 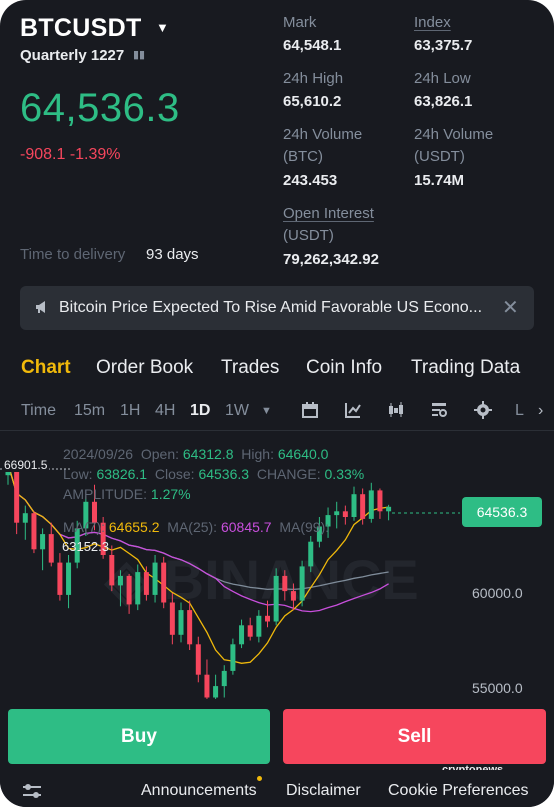 I want to click on high-label: 24h High, so click(x=313, y=78).